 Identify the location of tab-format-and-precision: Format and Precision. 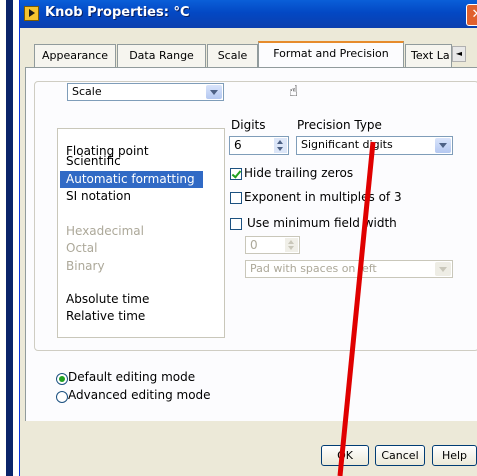
(331, 54).